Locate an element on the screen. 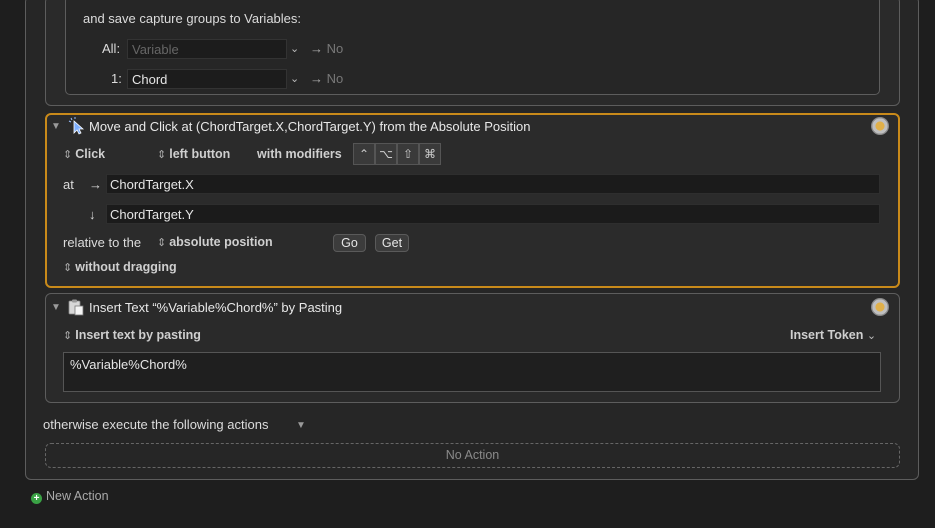  new-action-button: + New Action is located at coordinates (70, 496).